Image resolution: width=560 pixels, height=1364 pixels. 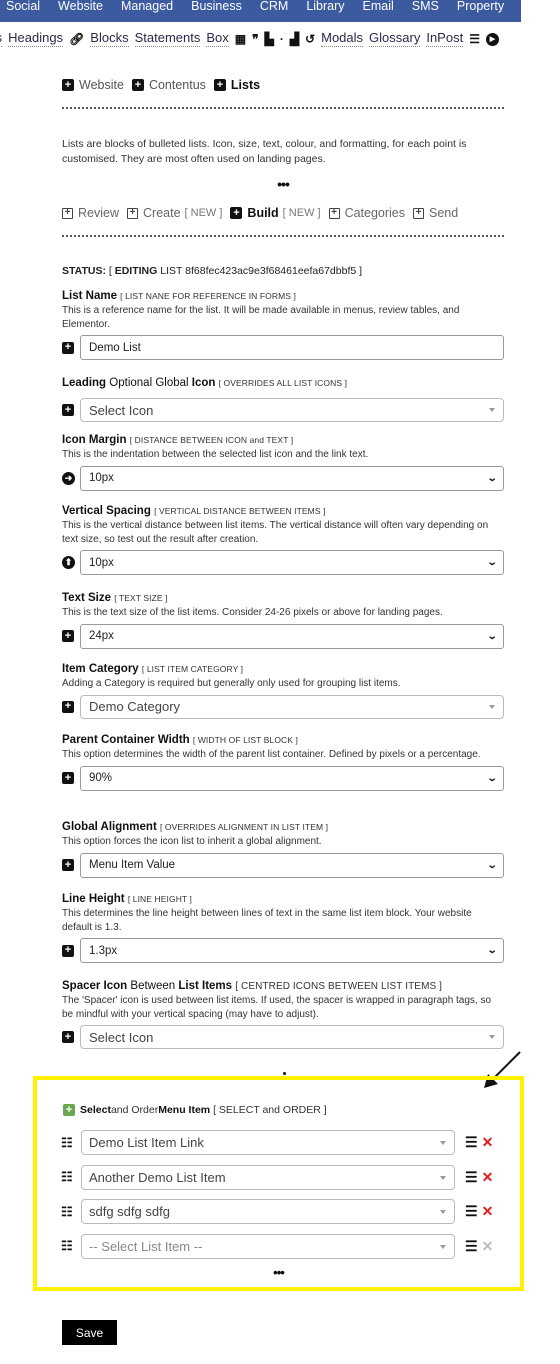 I want to click on breadcrumb-label: Lists, so click(x=245, y=85).